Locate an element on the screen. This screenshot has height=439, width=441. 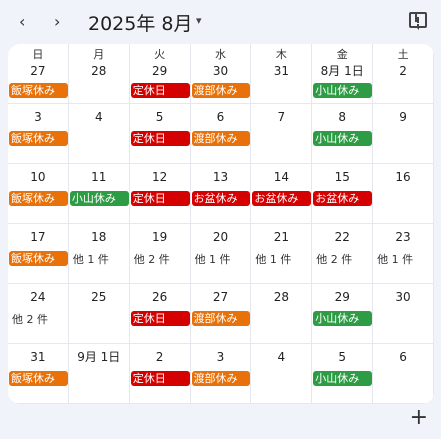
date-number: 14 is located at coordinates (281, 177).